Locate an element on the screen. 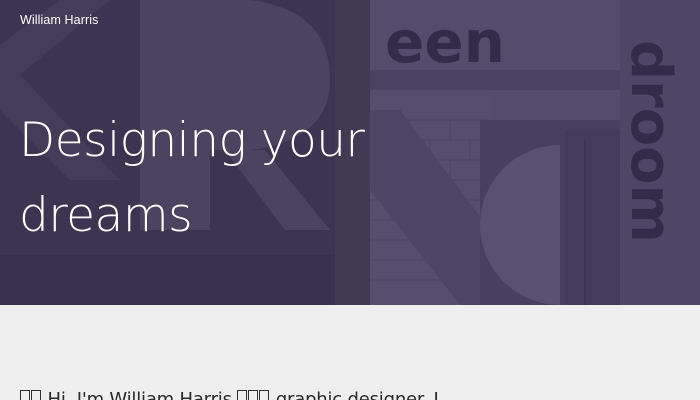 This screenshot has height=400, width=700. intro-text-part-2: graphic designer. I is located at coordinates (357, 394).